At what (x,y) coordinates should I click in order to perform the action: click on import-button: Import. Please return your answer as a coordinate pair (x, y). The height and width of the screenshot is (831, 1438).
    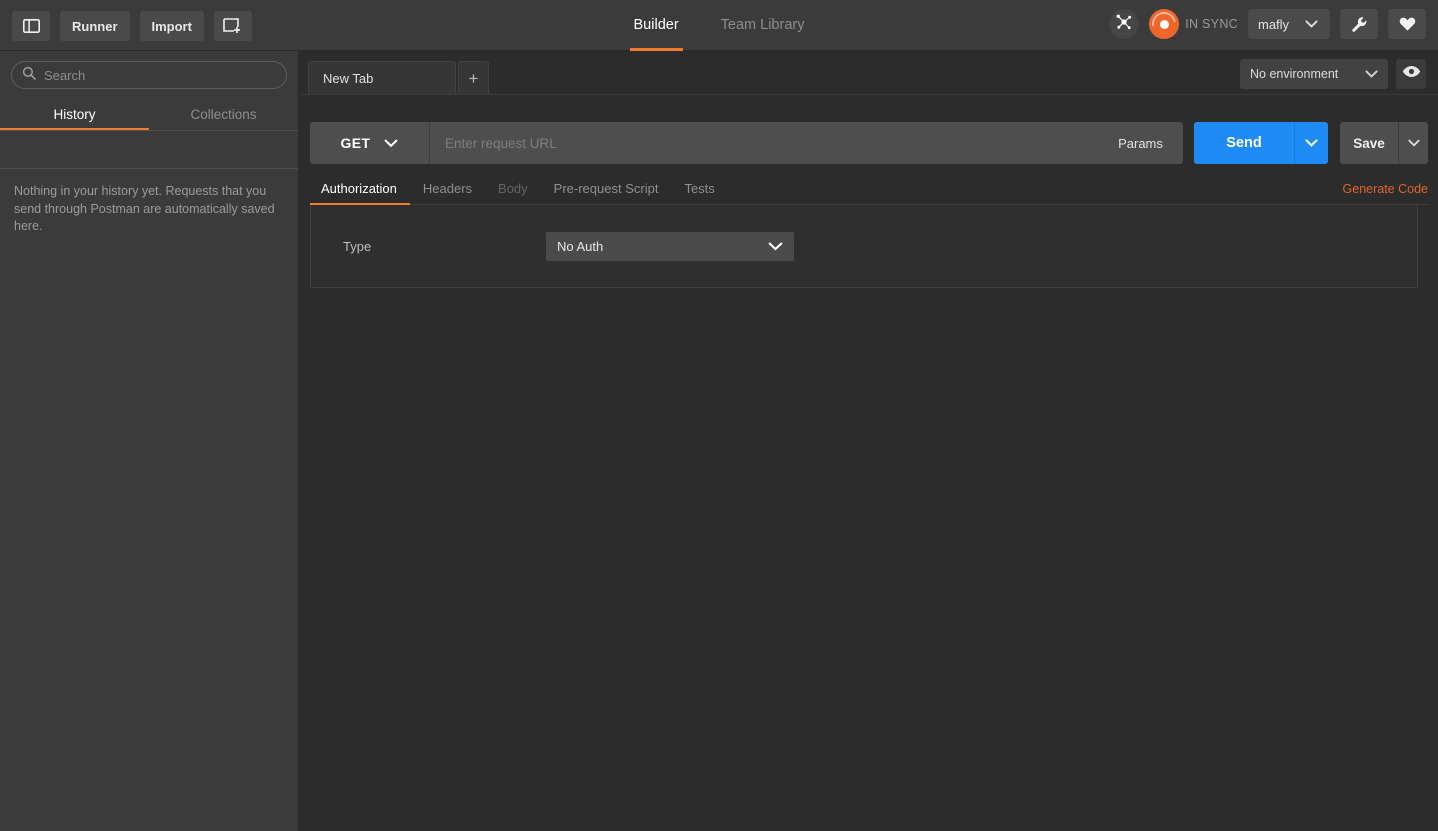
    Looking at the image, I should click on (171, 26).